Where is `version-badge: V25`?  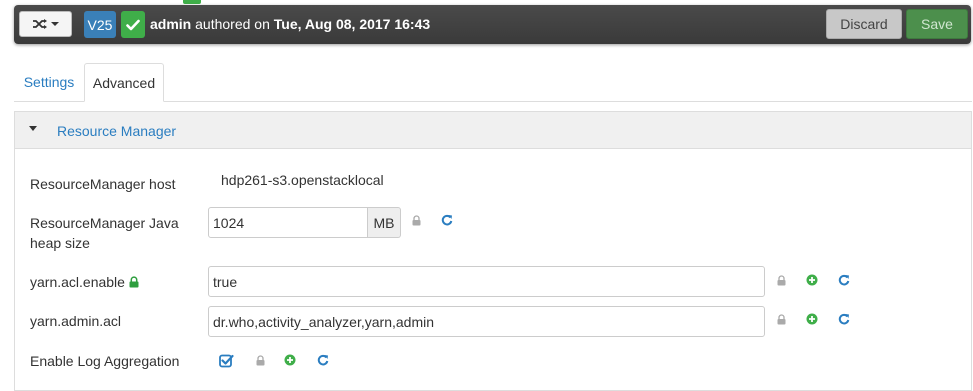
version-badge: V25 is located at coordinates (100, 24).